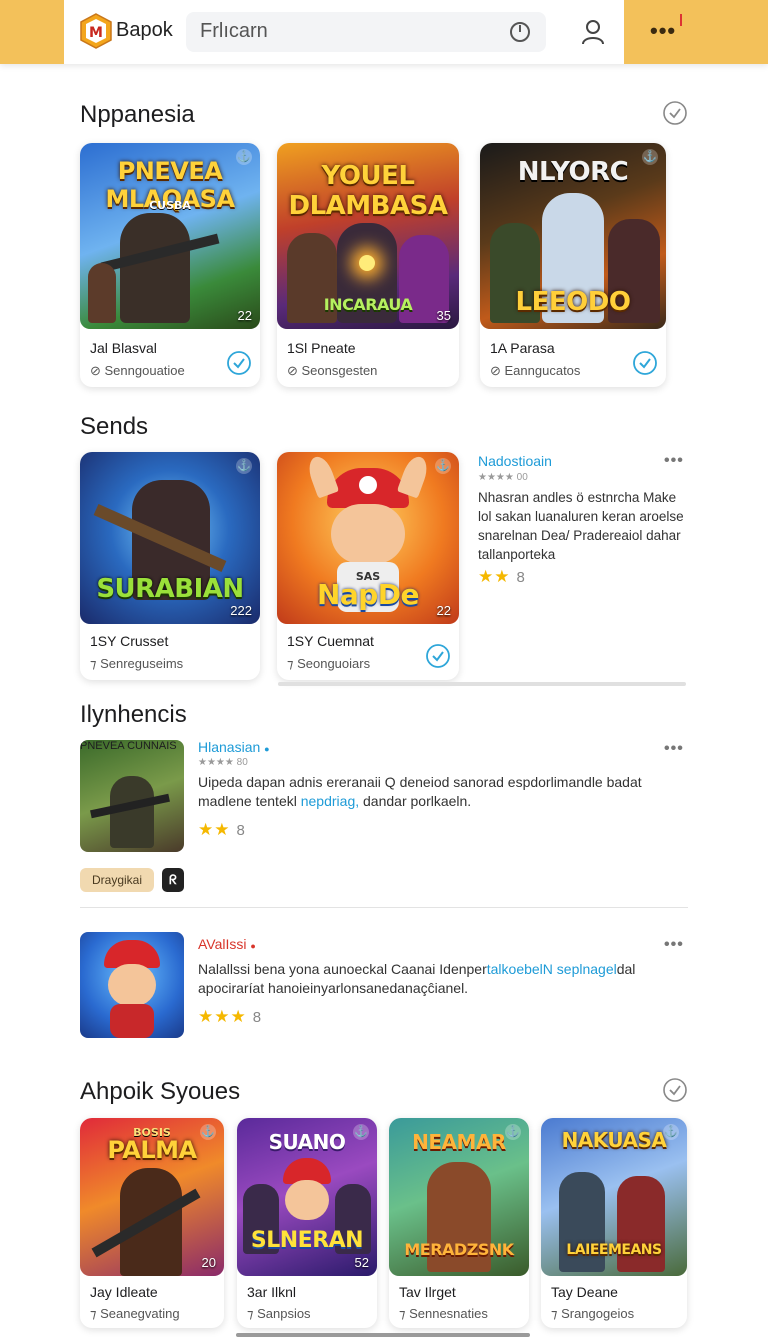  I want to click on svg-text: M, so click(96, 33).